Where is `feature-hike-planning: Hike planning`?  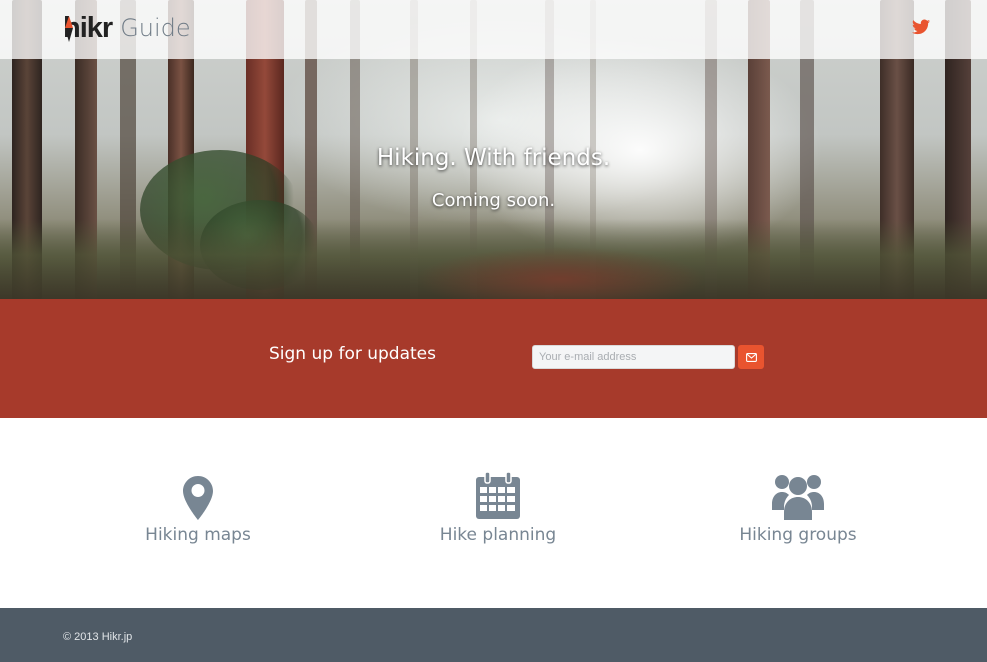 feature-hike-planning: Hike planning is located at coordinates (498, 507).